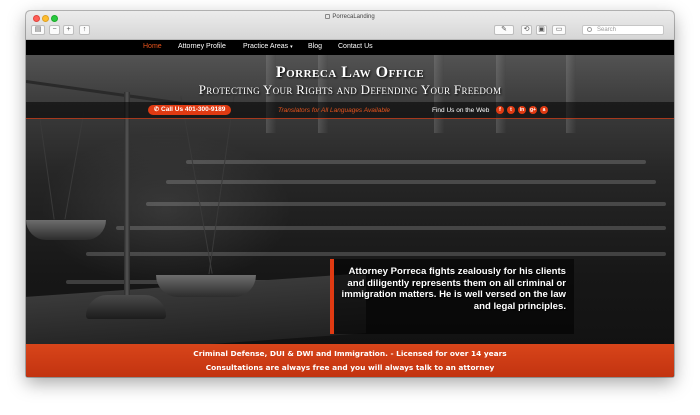  I want to click on call-us-button: ✆ Call Us 401-300-9189, so click(190, 110).